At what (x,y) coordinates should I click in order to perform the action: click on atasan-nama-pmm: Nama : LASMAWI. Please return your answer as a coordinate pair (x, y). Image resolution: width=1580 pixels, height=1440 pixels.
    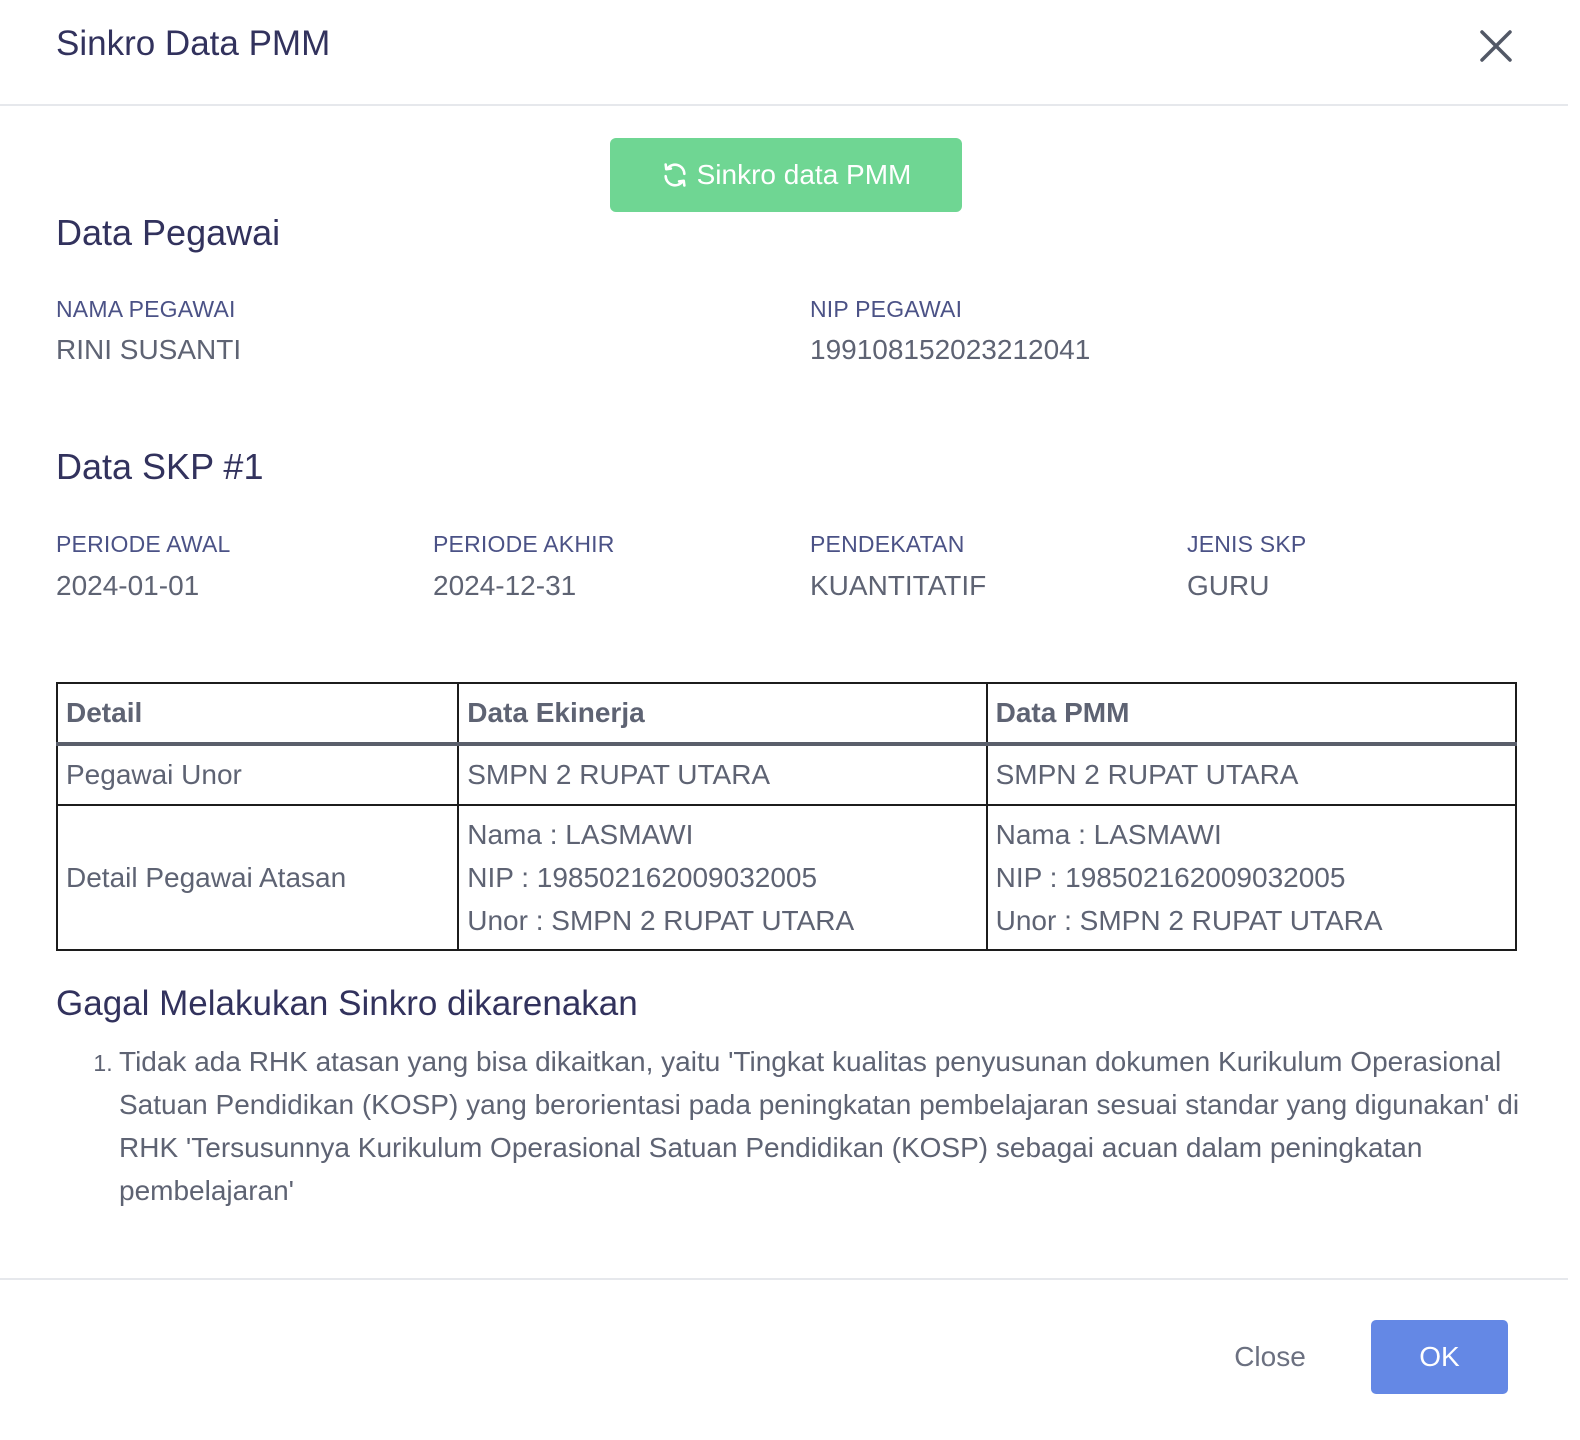
    Looking at the image, I should click on (1108, 834).